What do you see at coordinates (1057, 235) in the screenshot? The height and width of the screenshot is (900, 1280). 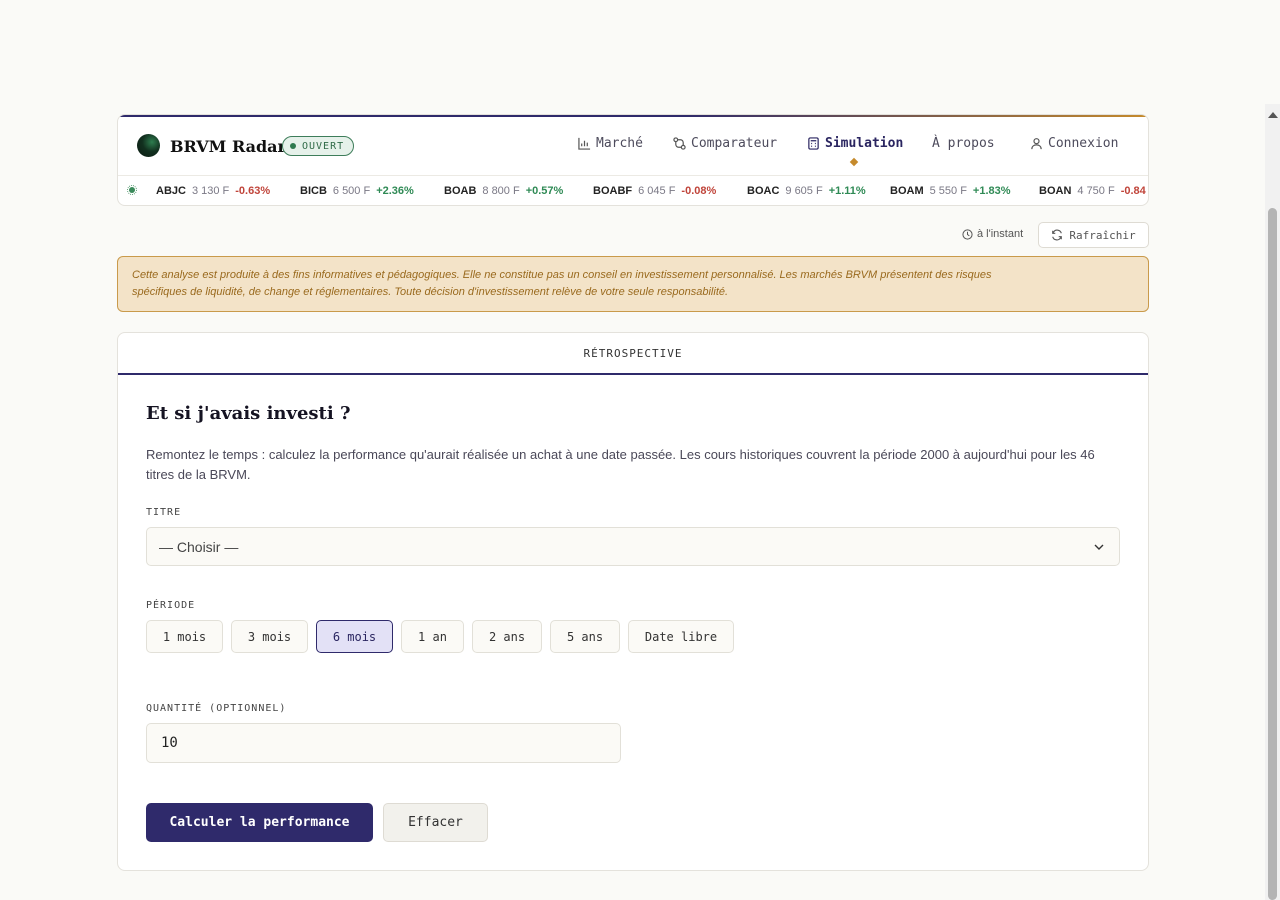 I see `refresh-icon` at bounding box center [1057, 235].